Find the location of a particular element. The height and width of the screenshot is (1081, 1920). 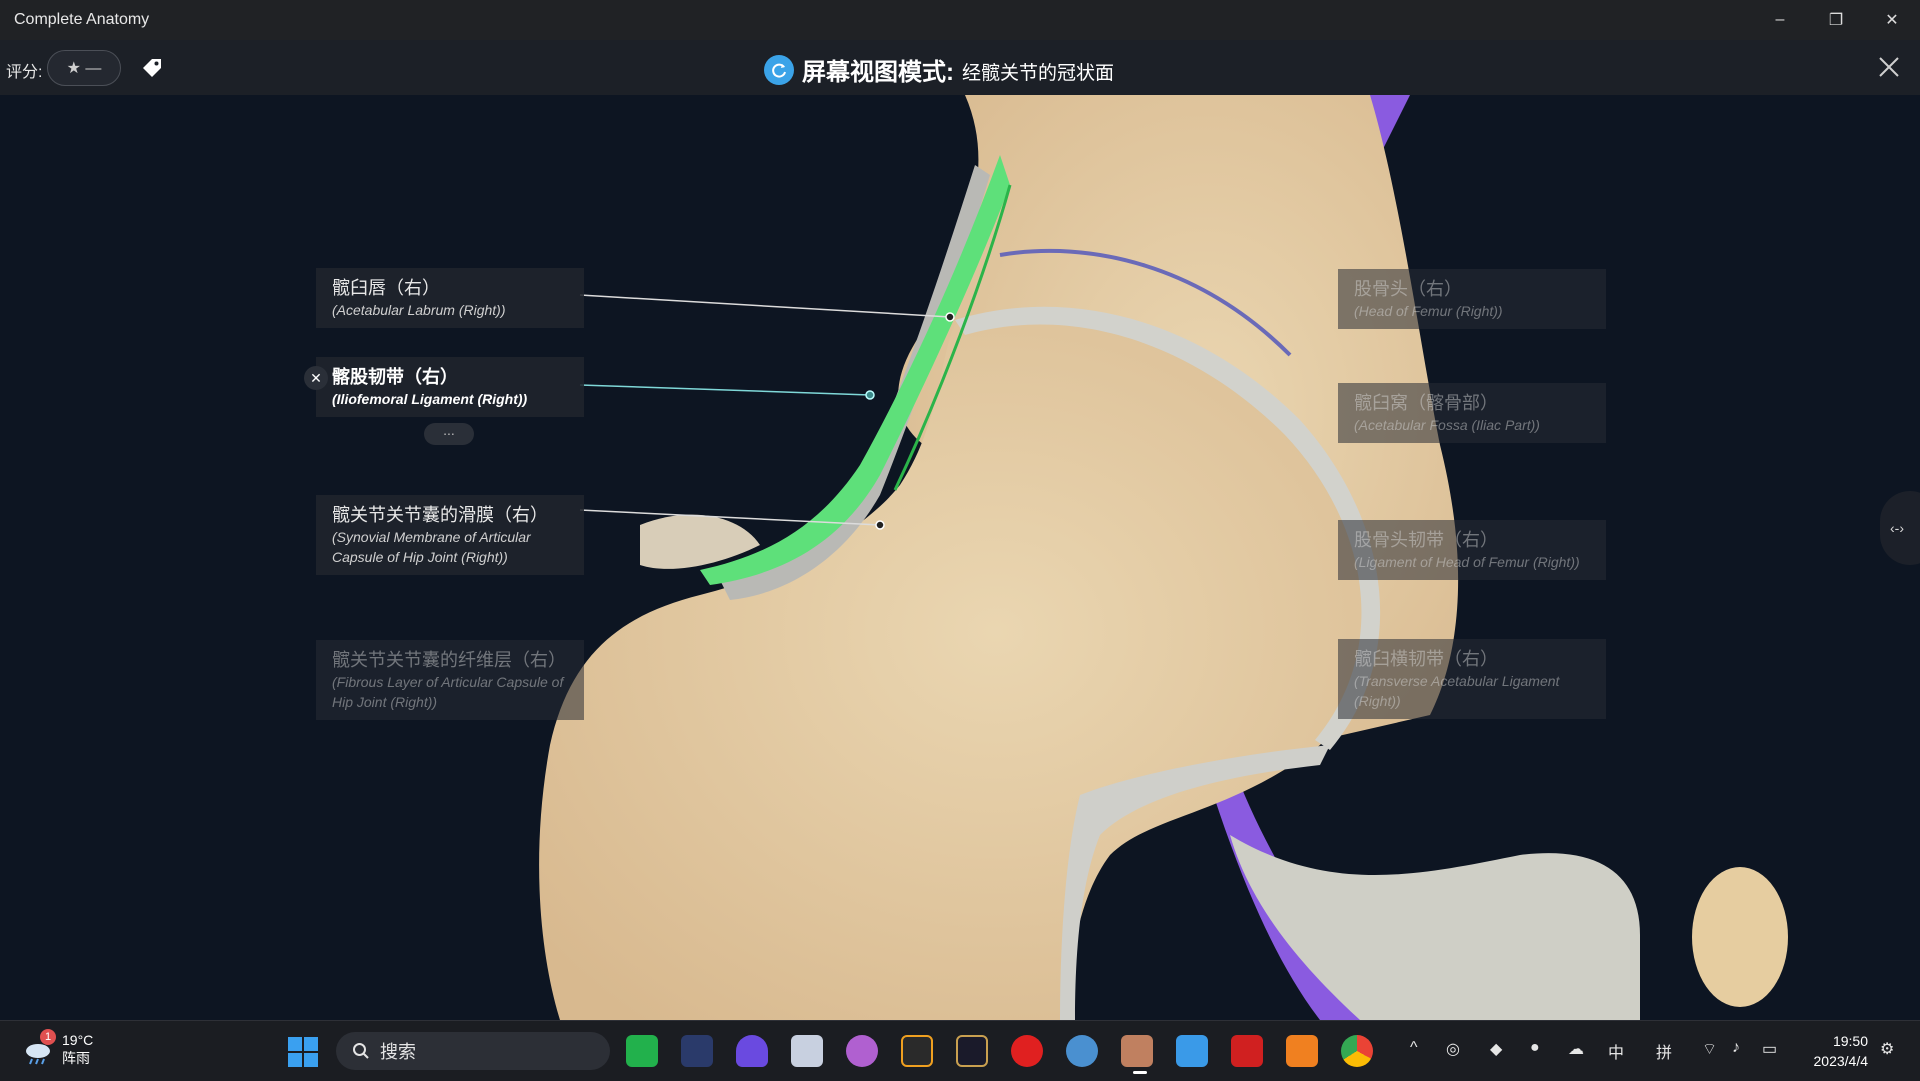

label-en: (Acetabular Labrum (Right)) is located at coordinates (419, 310).